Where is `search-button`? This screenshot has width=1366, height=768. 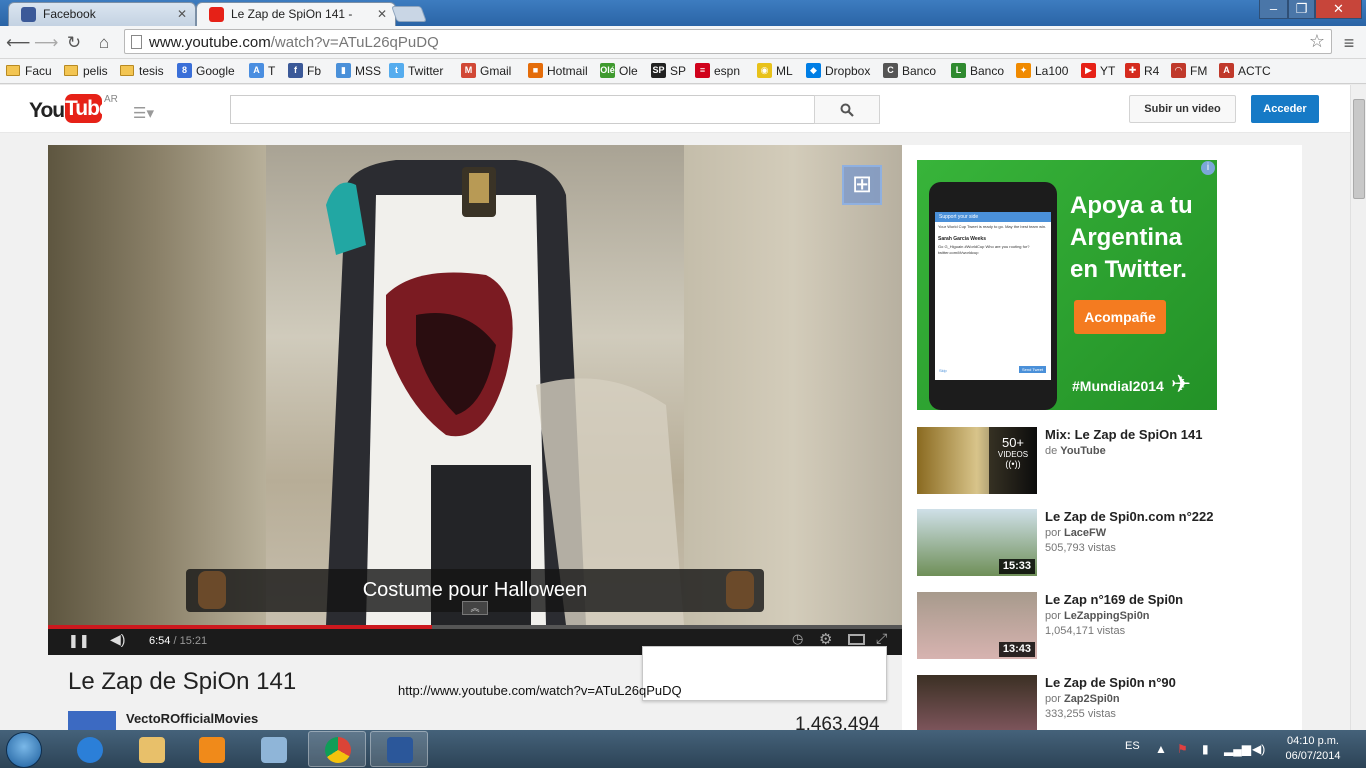 search-button is located at coordinates (847, 109).